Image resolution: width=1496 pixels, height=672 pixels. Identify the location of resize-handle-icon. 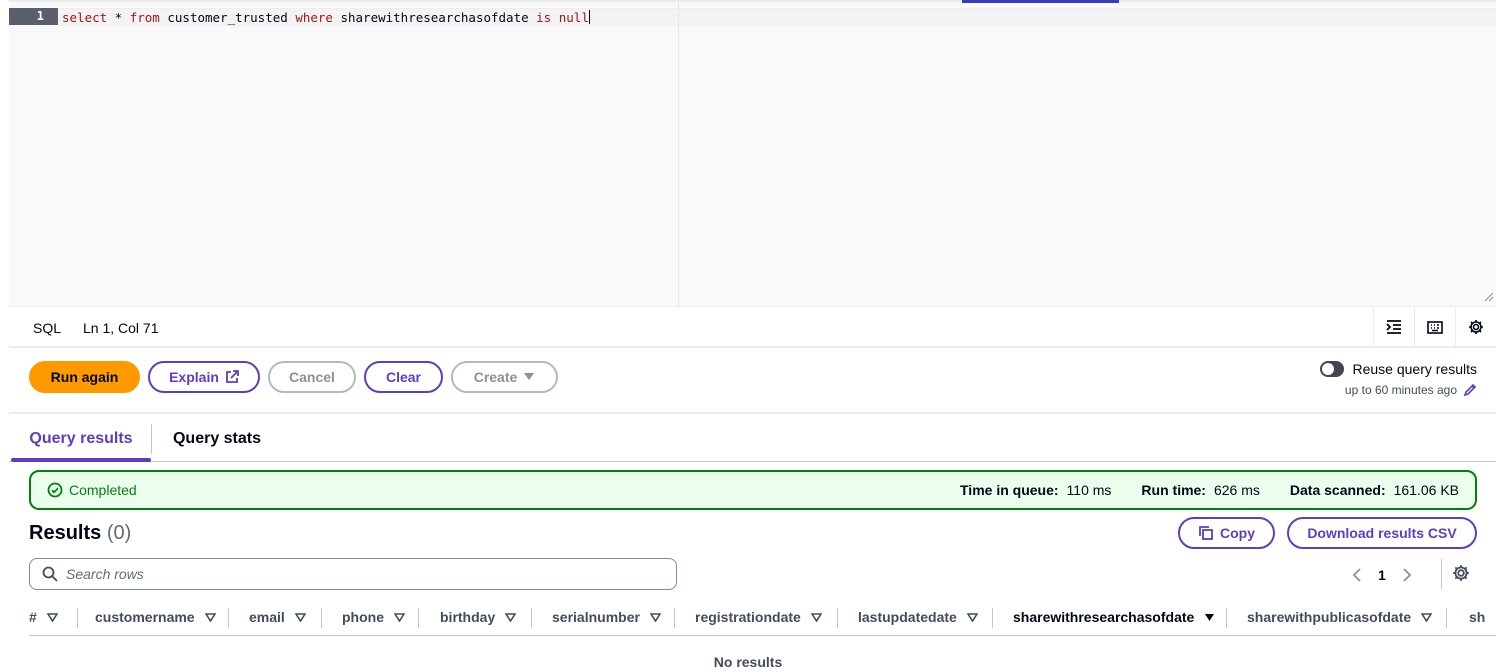
(1489, 297).